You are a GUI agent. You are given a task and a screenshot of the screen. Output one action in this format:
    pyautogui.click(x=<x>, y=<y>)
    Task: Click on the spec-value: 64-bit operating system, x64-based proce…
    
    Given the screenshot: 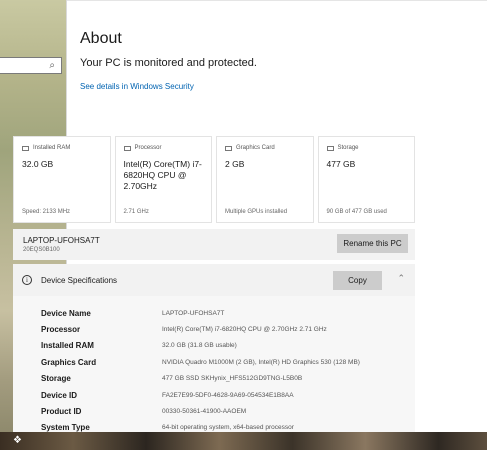 What is the action you would take?
    pyautogui.click(x=228, y=427)
    